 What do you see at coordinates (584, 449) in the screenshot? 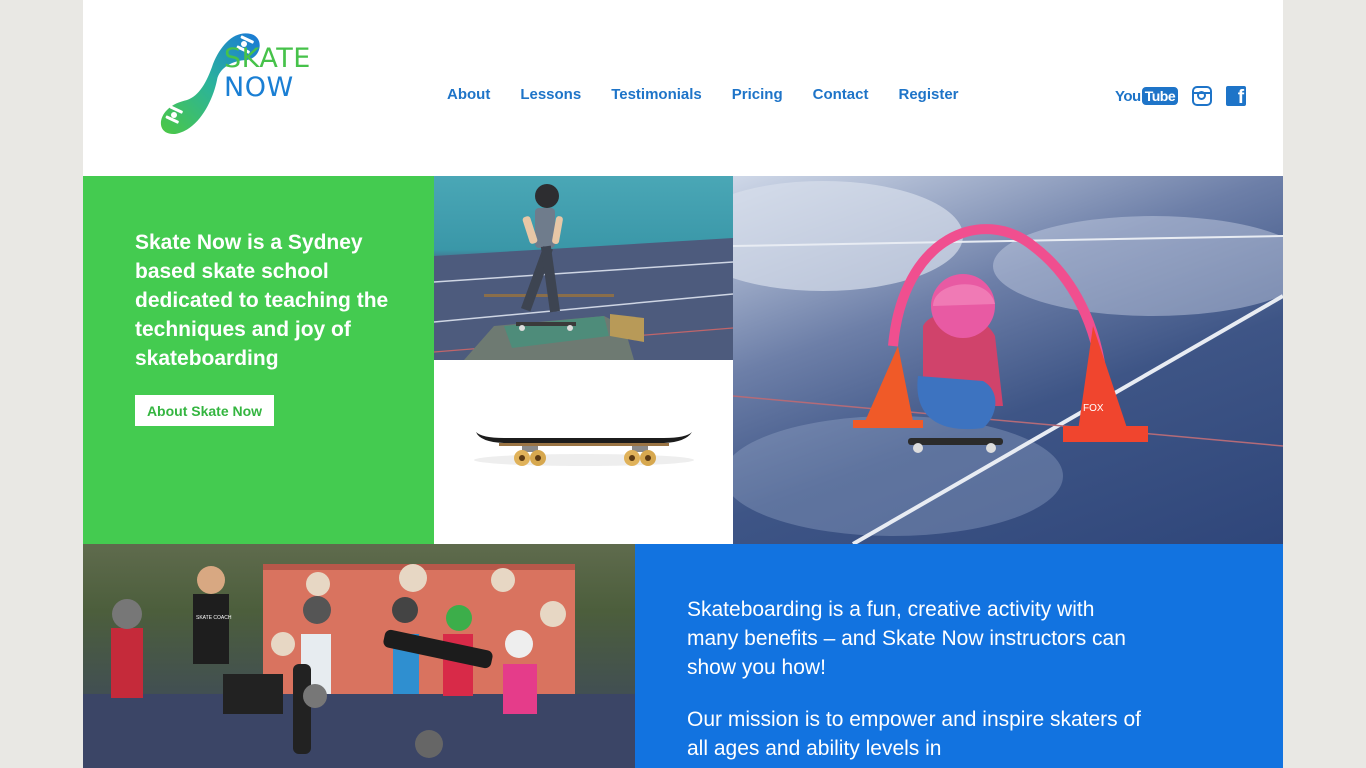
I see `skateboard-illustration` at bounding box center [584, 449].